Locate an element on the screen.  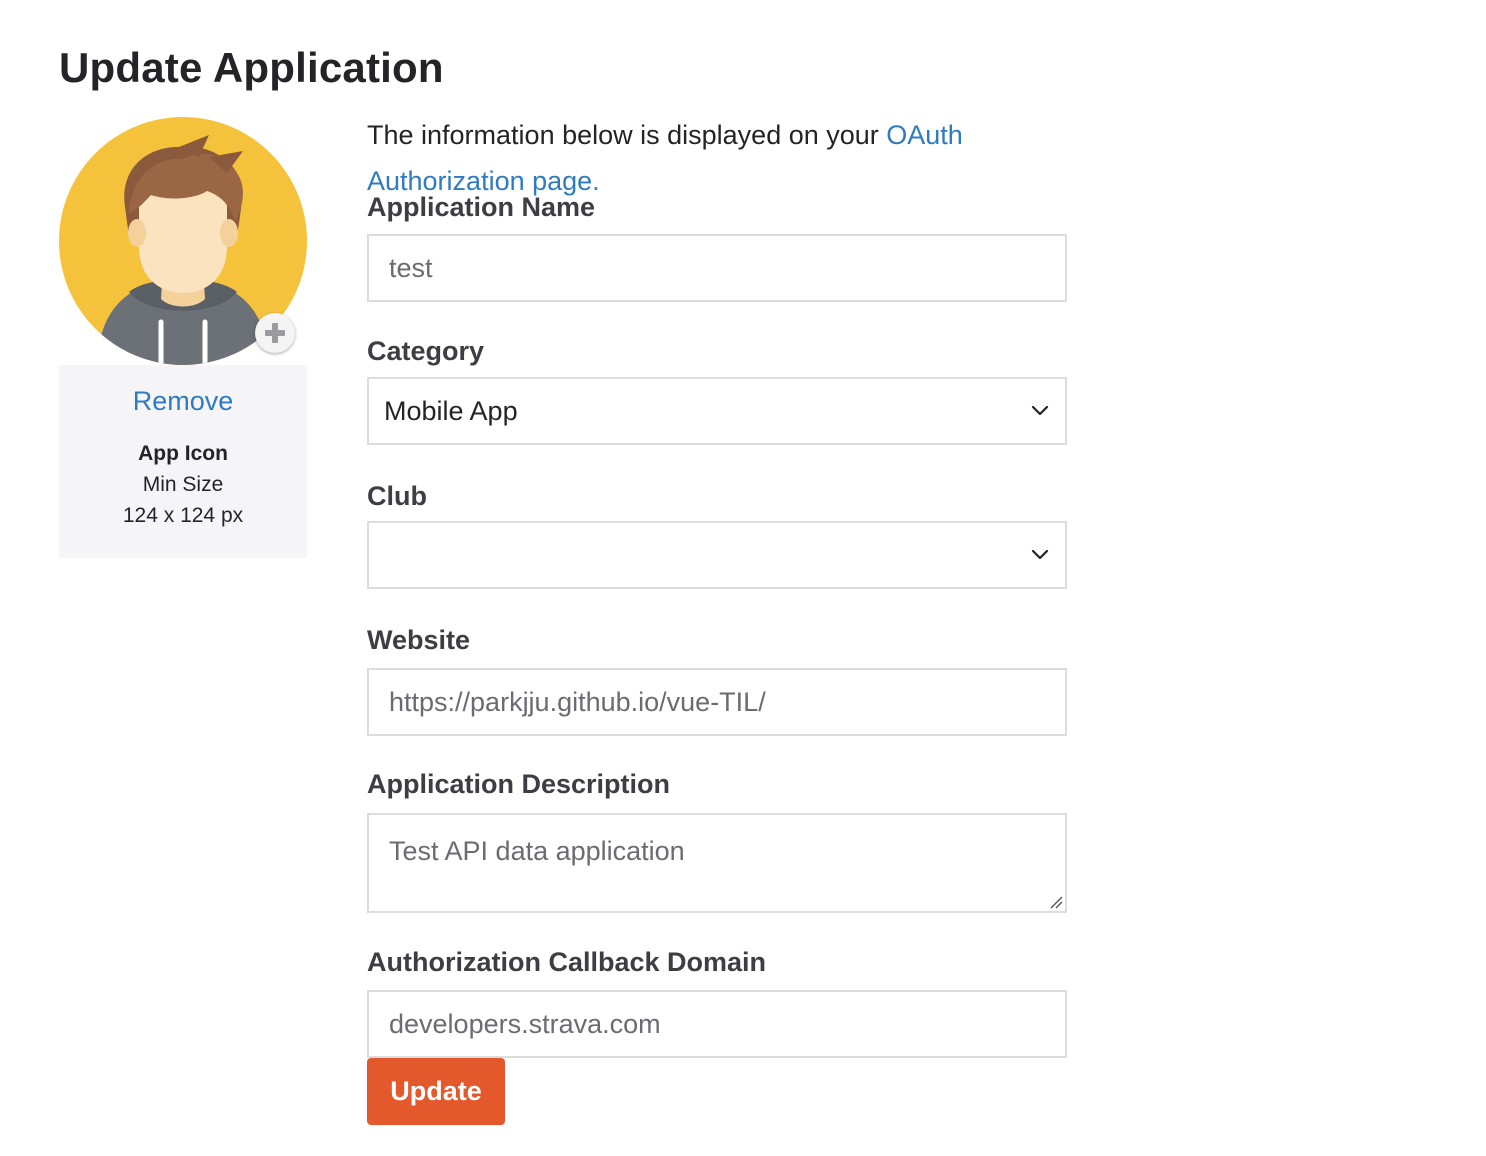
resize-grip-icon is located at coordinates (1056, 902).